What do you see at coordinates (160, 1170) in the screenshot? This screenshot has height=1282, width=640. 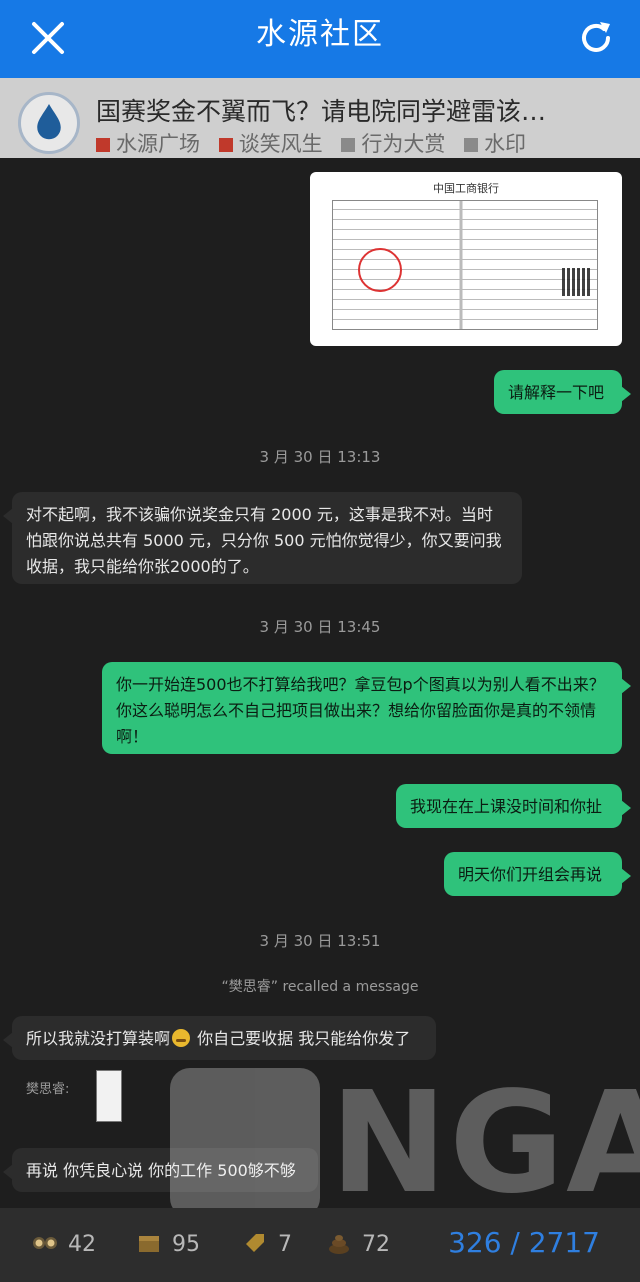 I see `message-bubble-received: 再说 你凭良心说 你的工作 500够不够` at bounding box center [160, 1170].